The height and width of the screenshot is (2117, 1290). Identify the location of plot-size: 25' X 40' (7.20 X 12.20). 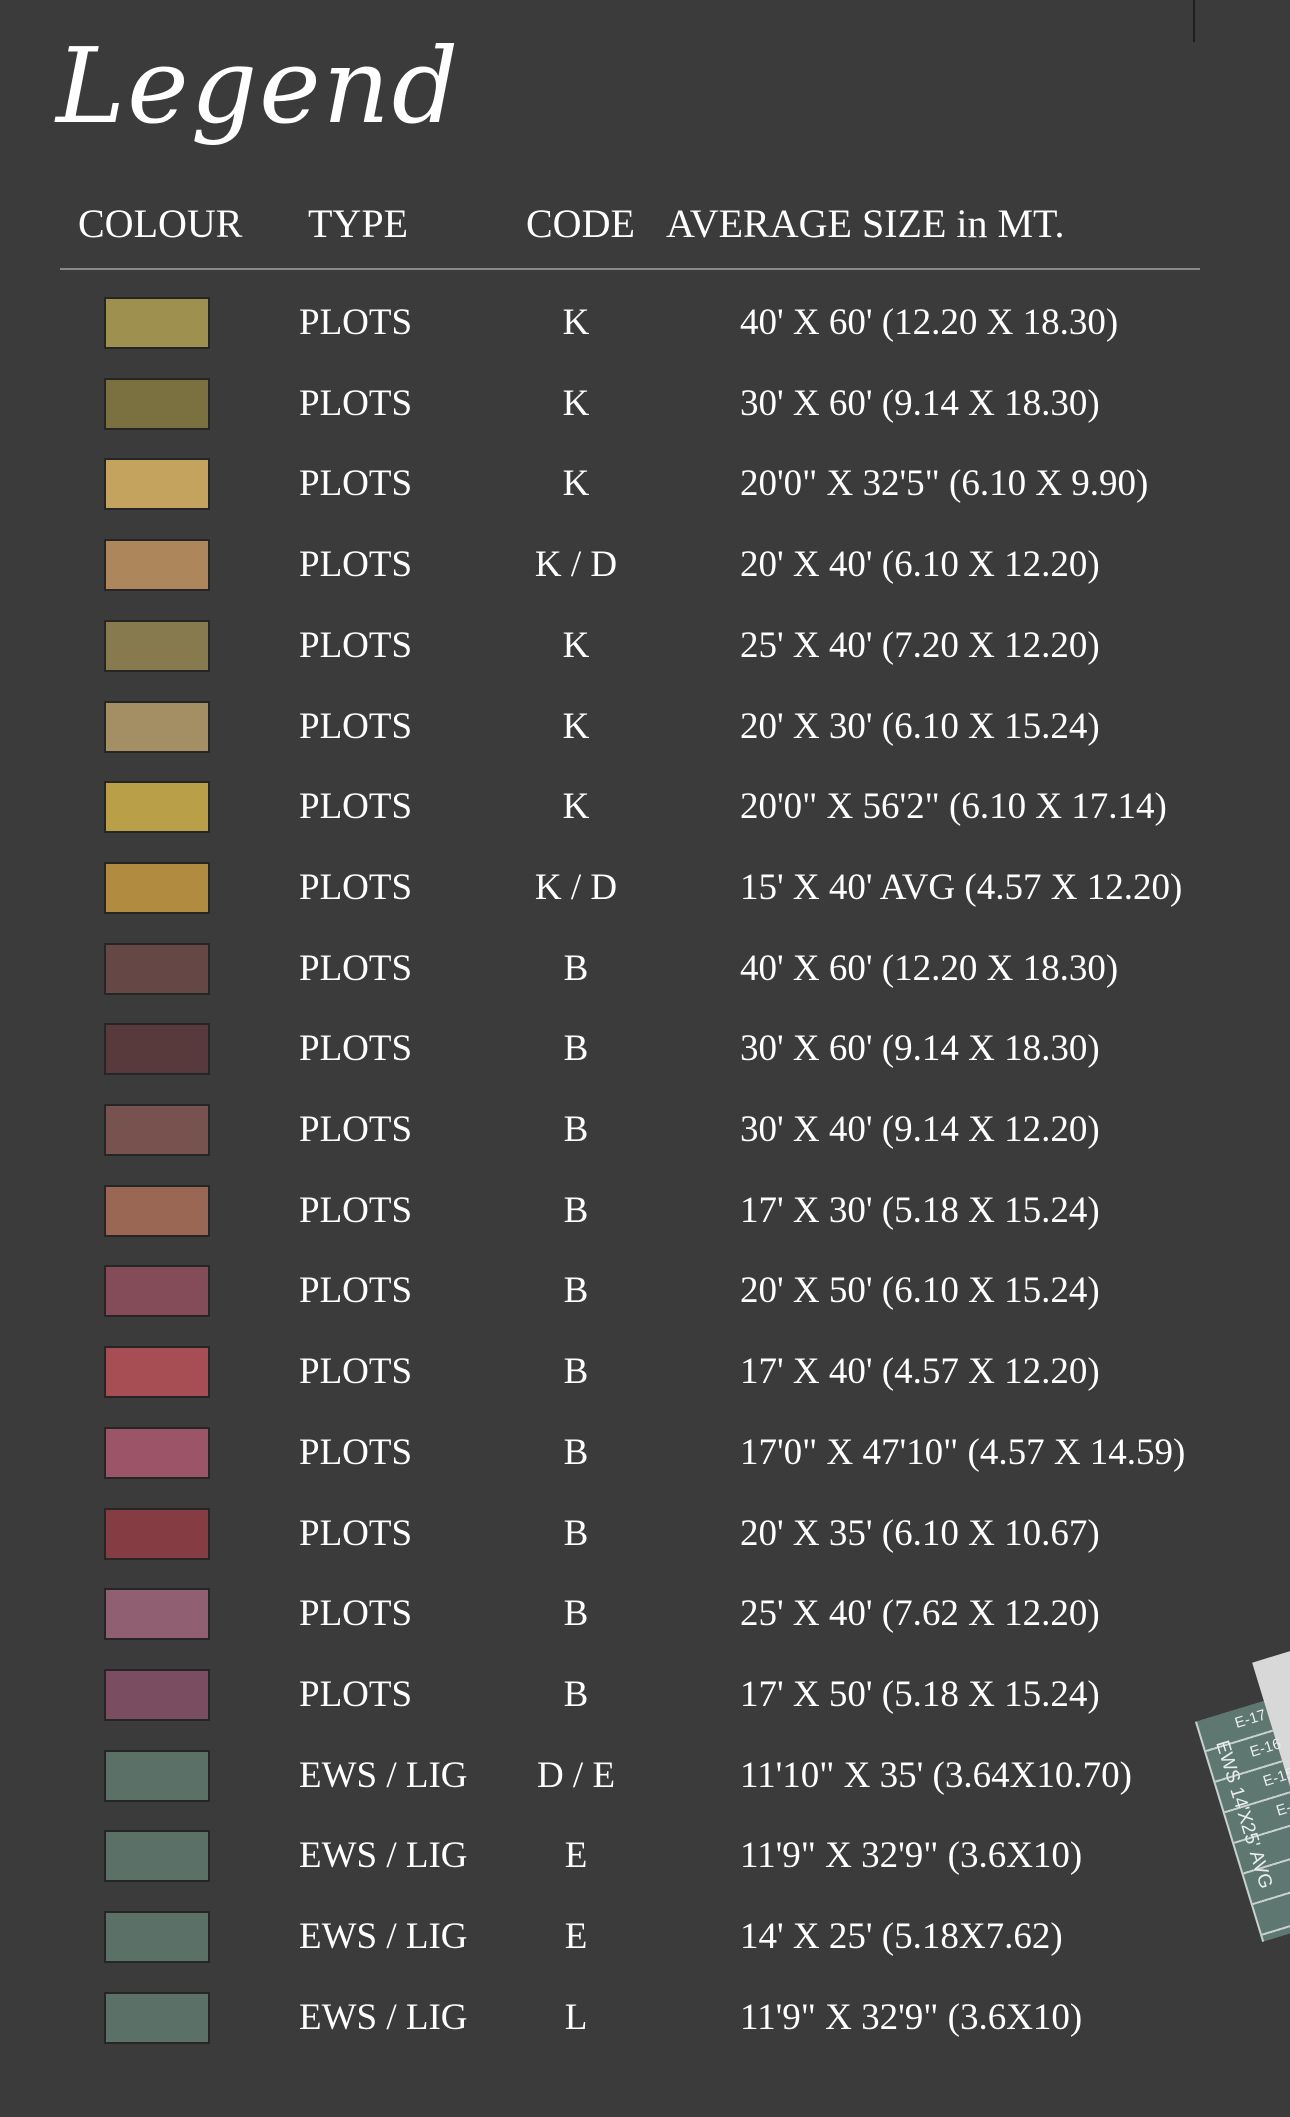
(920, 645).